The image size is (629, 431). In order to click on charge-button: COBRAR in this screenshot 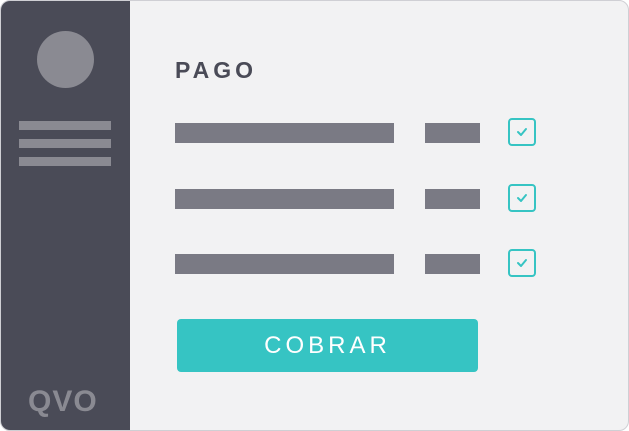, I will do `click(327, 345)`.